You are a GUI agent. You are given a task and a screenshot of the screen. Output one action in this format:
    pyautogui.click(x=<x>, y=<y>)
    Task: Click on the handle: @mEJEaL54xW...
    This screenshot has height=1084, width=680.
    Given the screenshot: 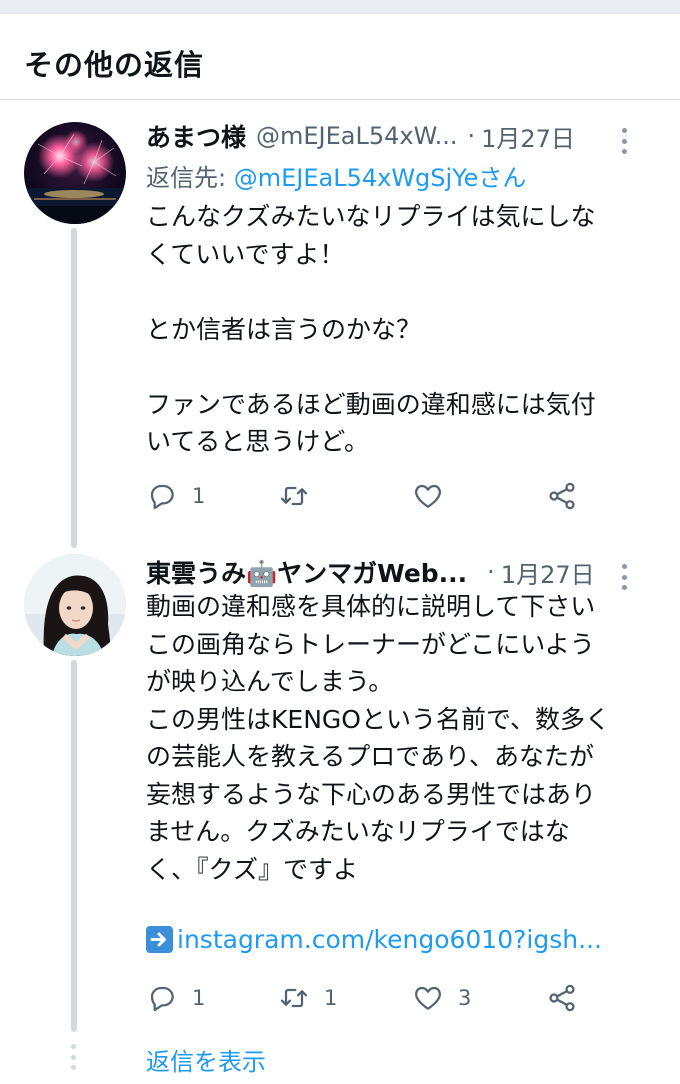 What is the action you would take?
    pyautogui.click(x=356, y=136)
    